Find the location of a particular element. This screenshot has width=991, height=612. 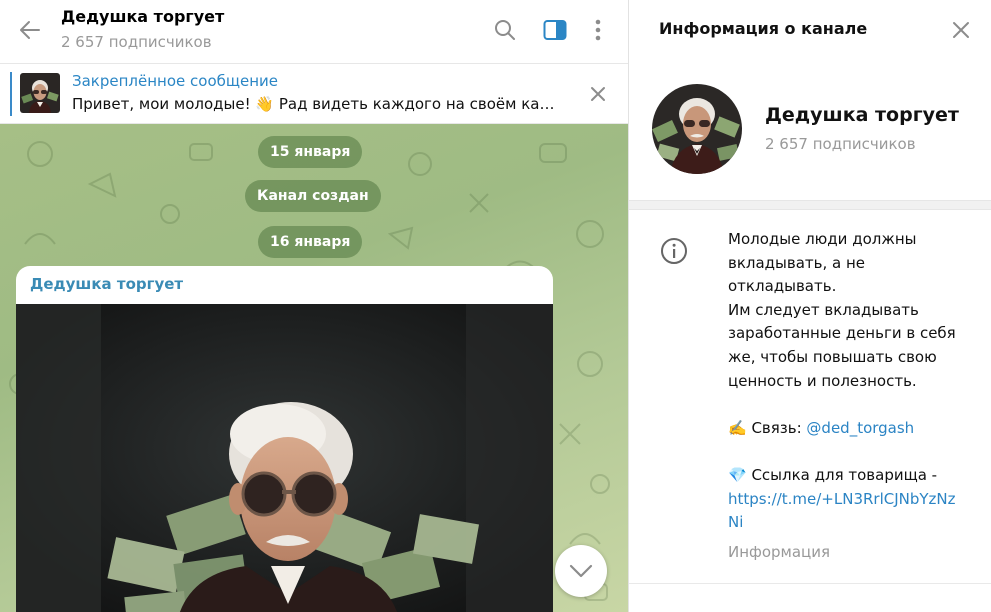

pinned-indicator is located at coordinates (11, 94).